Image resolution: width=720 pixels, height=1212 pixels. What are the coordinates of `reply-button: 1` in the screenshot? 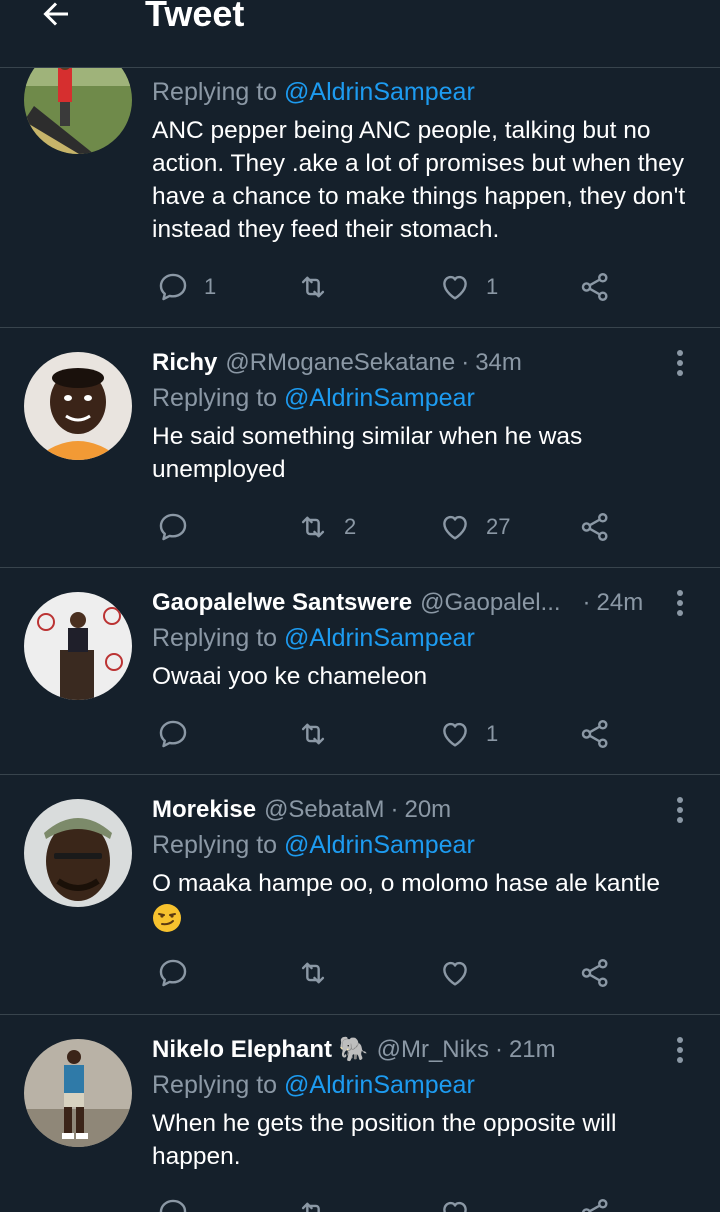 It's located at (186, 287).